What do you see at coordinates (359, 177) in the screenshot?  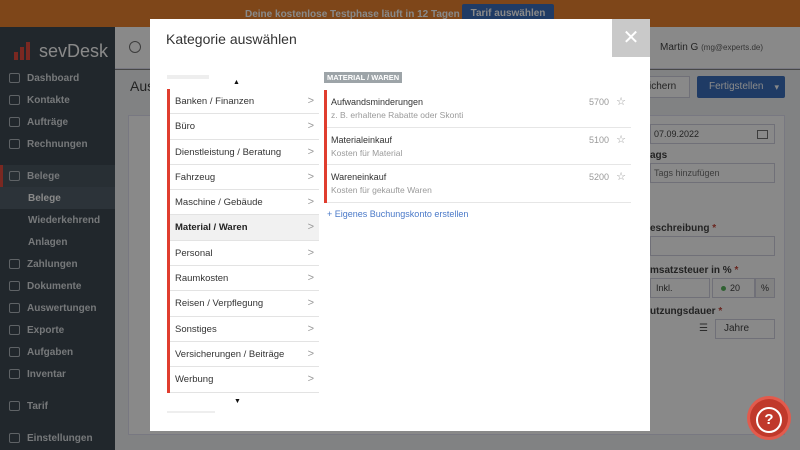 I see `account-name: Wareneinkauf` at bounding box center [359, 177].